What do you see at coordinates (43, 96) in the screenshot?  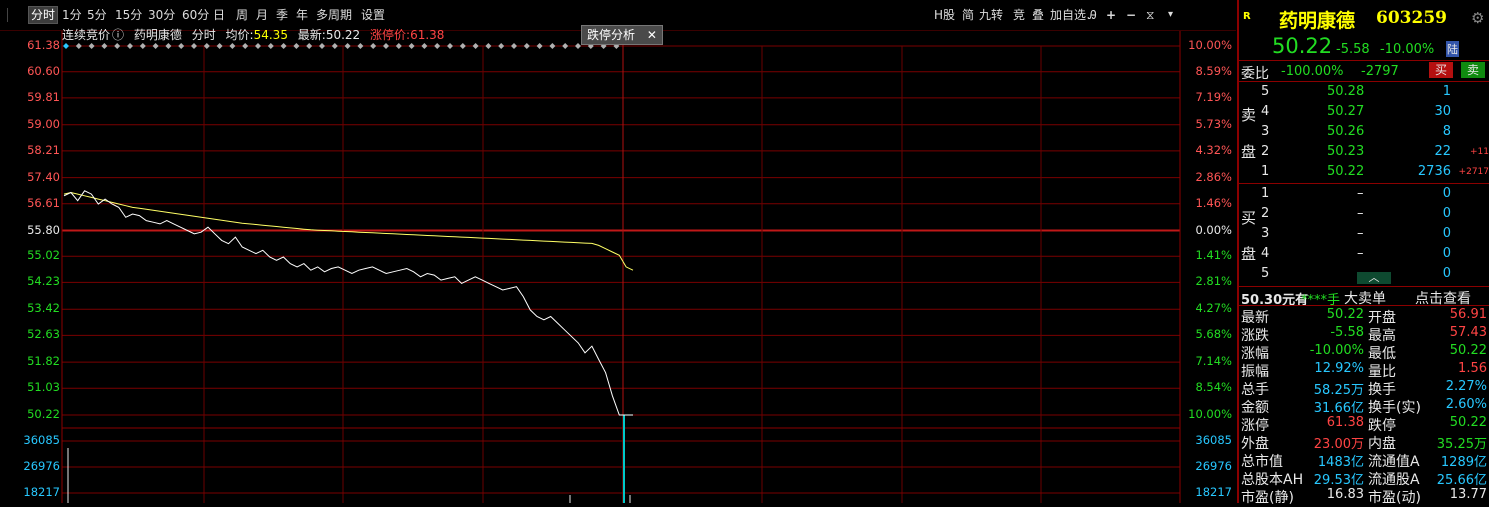 I see `price-tick: 59.81` at bounding box center [43, 96].